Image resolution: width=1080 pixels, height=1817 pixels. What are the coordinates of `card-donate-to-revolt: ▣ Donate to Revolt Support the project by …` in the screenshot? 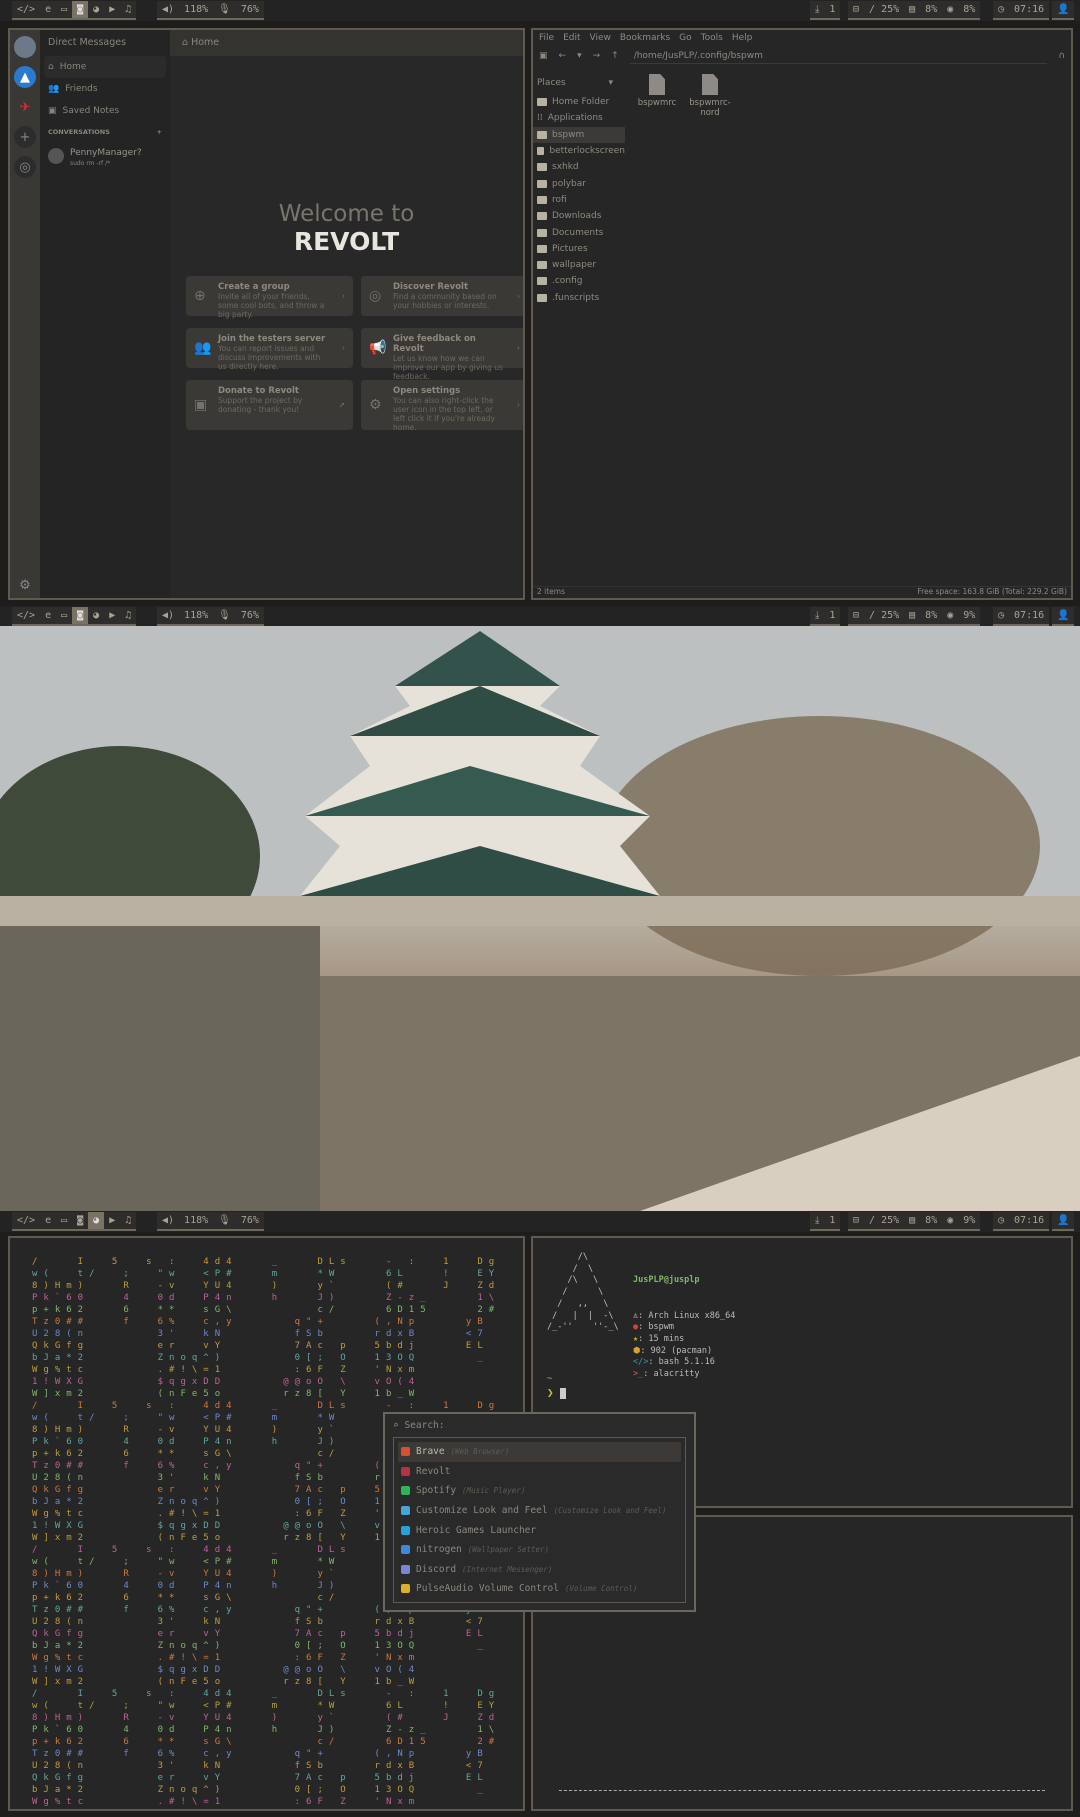 It's located at (269, 405).